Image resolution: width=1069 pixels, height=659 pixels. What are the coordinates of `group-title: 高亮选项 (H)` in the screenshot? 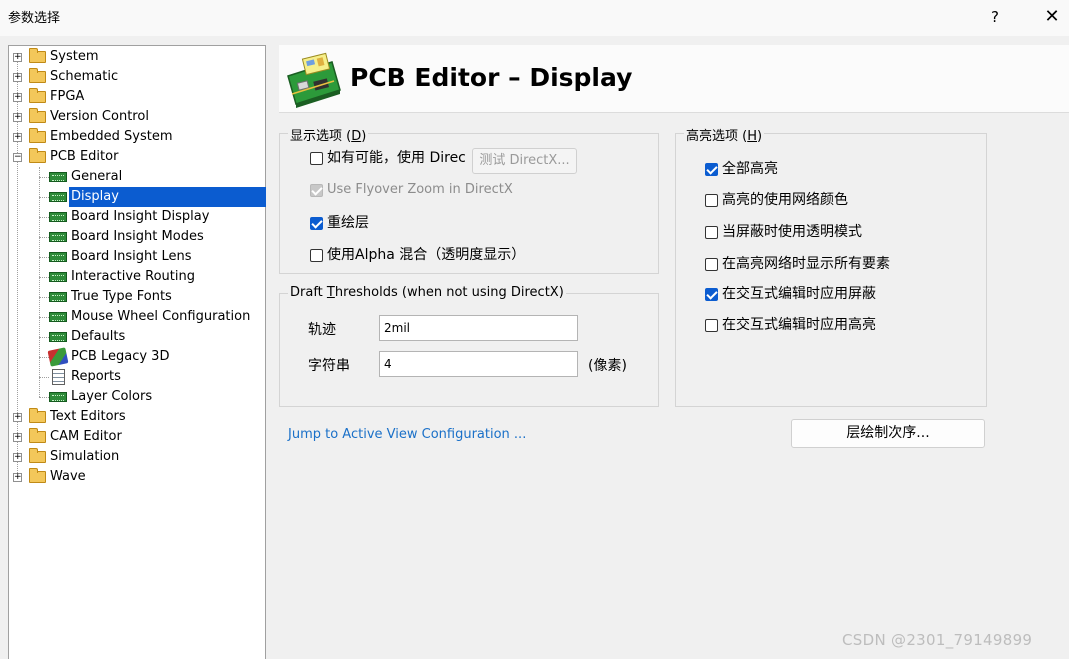 It's located at (724, 134).